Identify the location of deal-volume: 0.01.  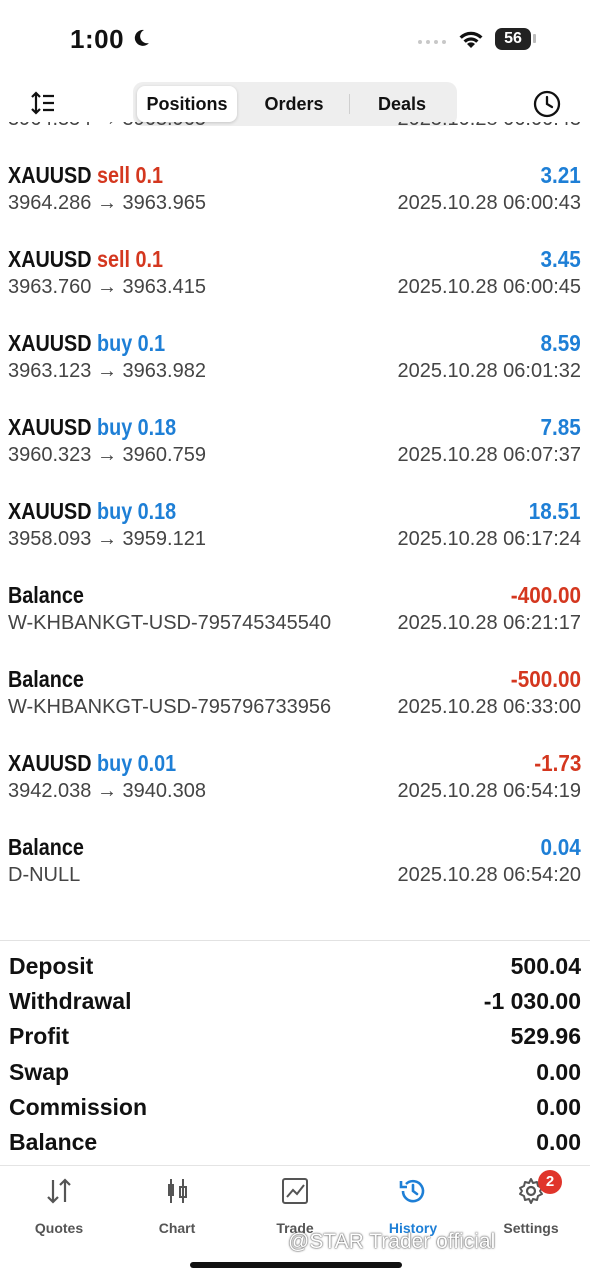
(157, 763).